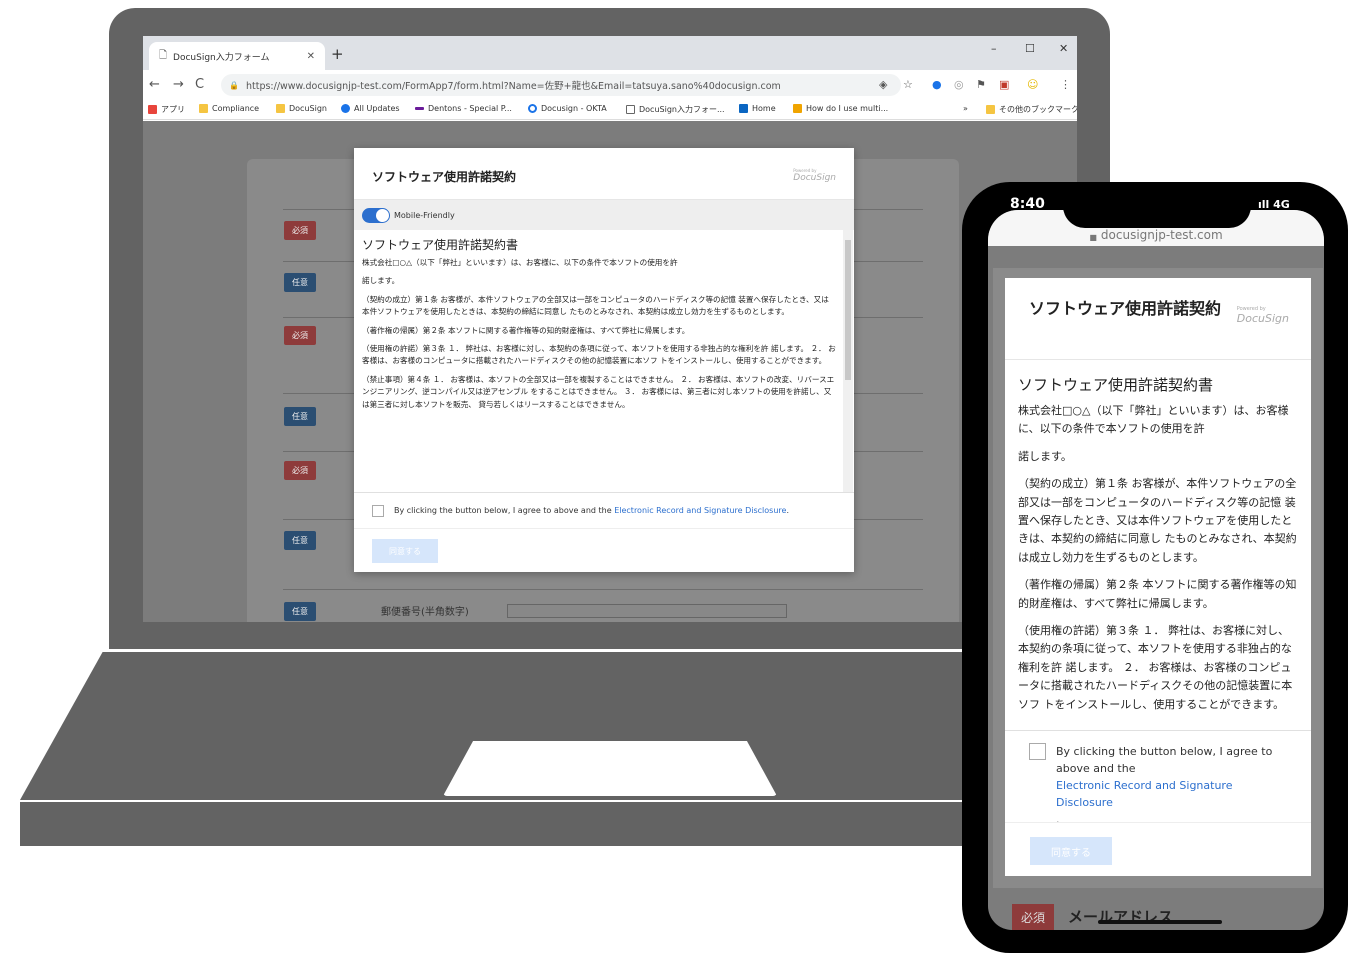 The height and width of the screenshot is (953, 1361). Describe the element at coordinates (1125, 308) in the screenshot. I see `phone-modal-title: ソフトウェア使用許諾契約` at that location.